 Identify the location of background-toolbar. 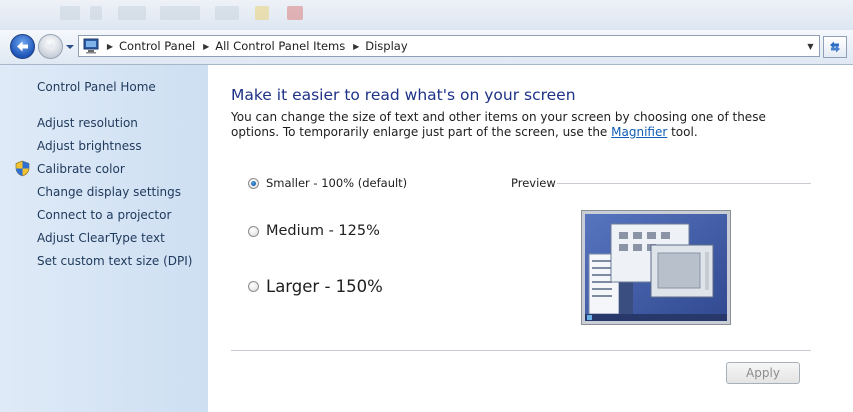
(426, 15).